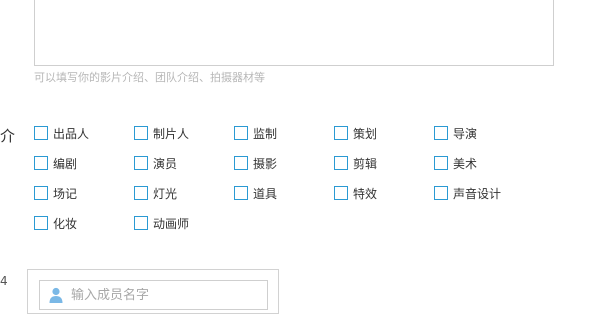 The image size is (589, 314). I want to click on role-label: 演员, so click(165, 163).